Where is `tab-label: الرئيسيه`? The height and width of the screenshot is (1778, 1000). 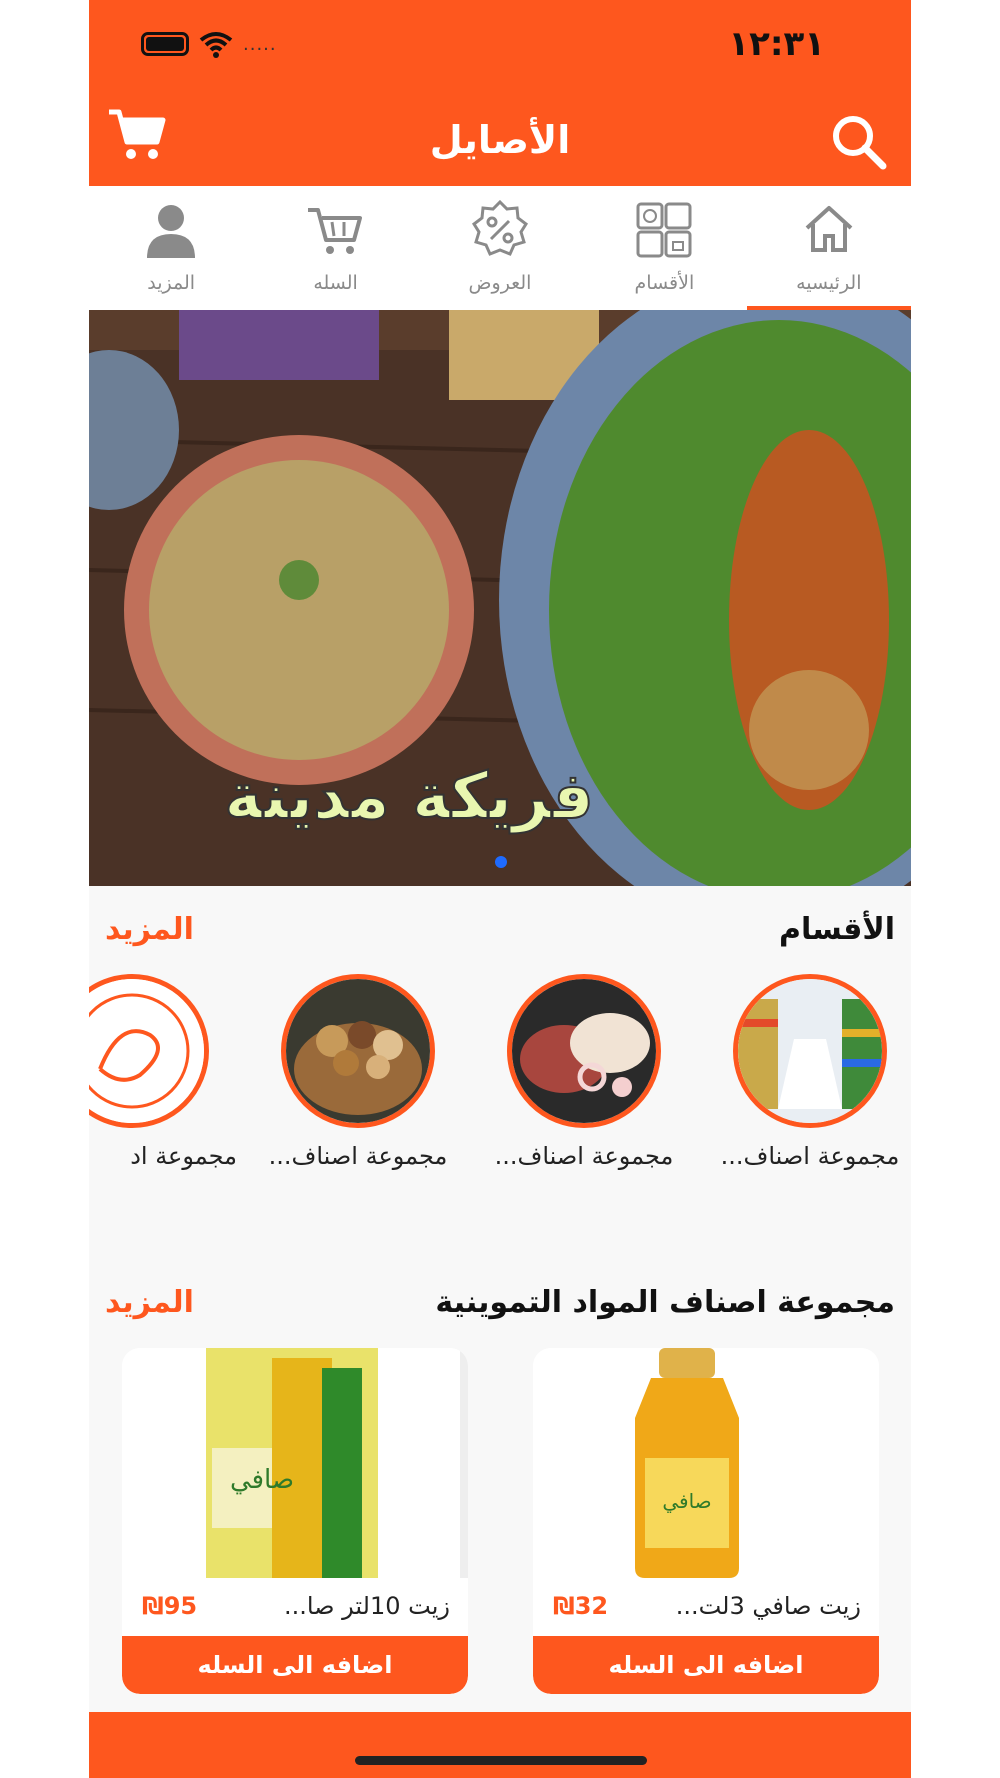 tab-label: الرئيسيه is located at coordinates (829, 283).